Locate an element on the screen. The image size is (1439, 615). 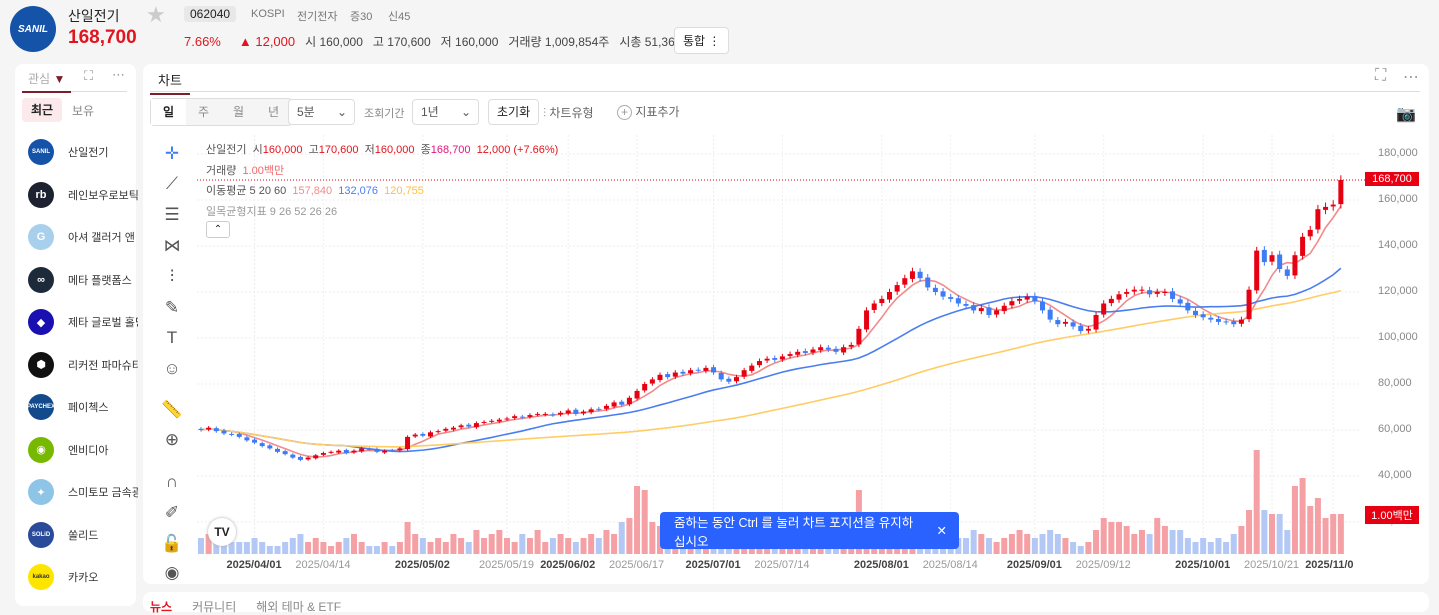
legend-low-label: 저 is located at coordinates (369, 150).